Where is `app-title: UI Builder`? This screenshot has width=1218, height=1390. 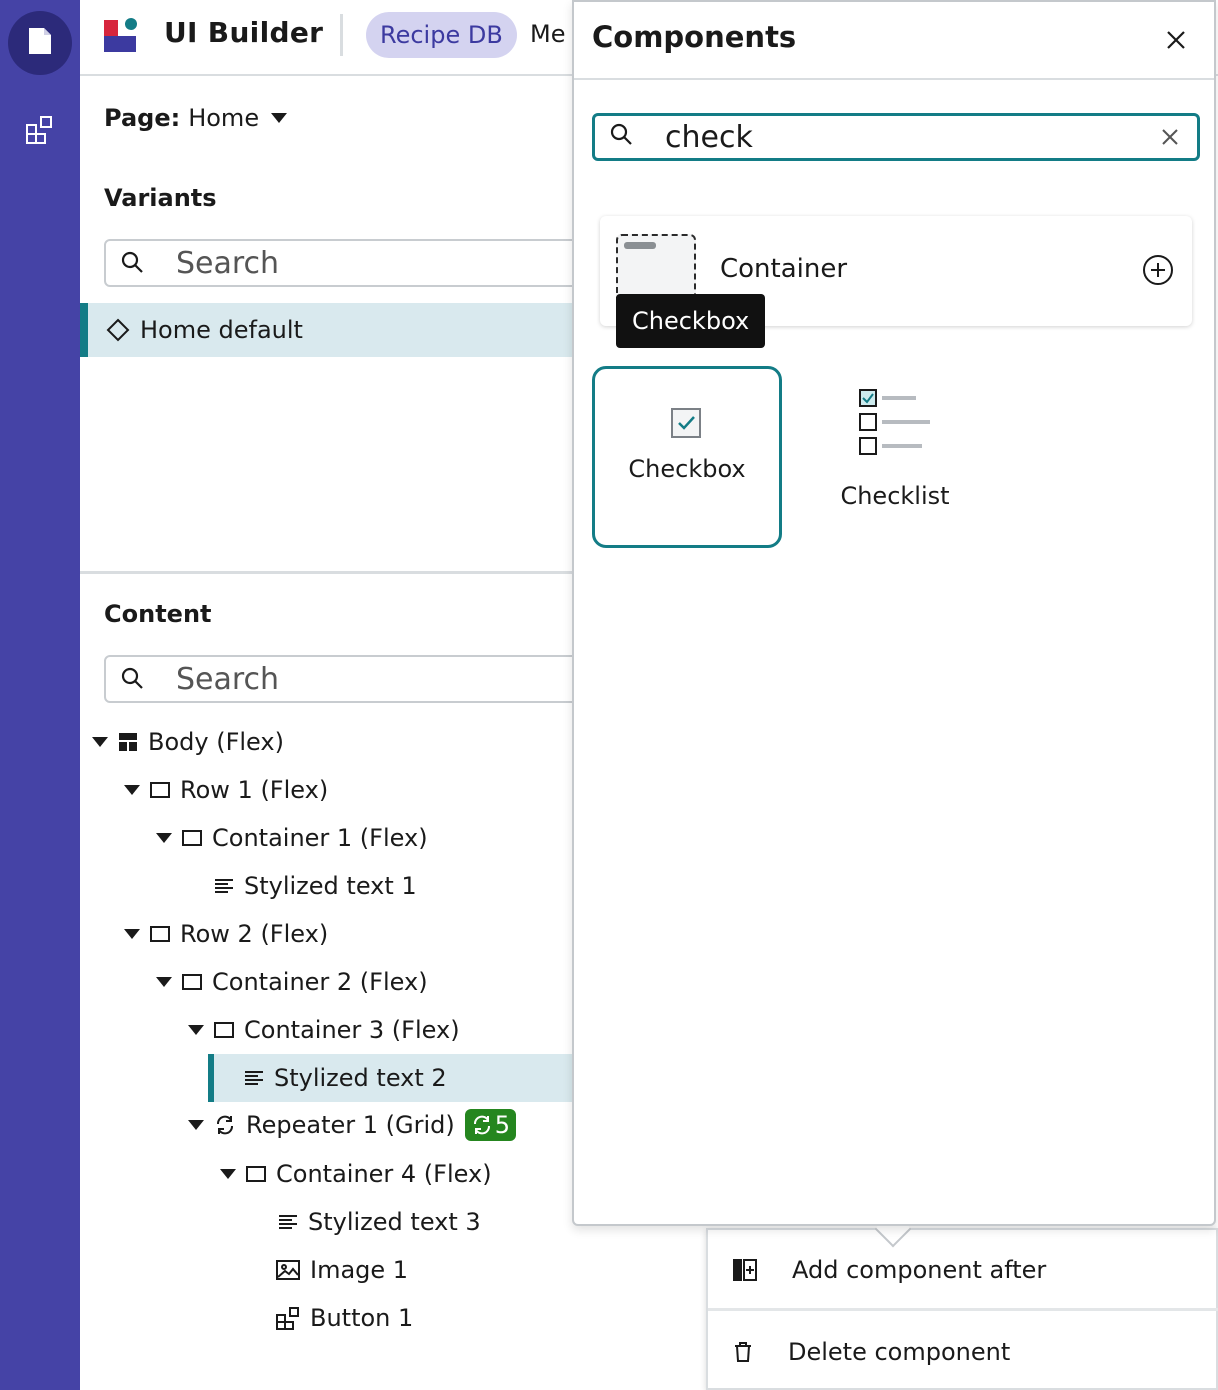
app-title: UI Builder is located at coordinates (244, 32).